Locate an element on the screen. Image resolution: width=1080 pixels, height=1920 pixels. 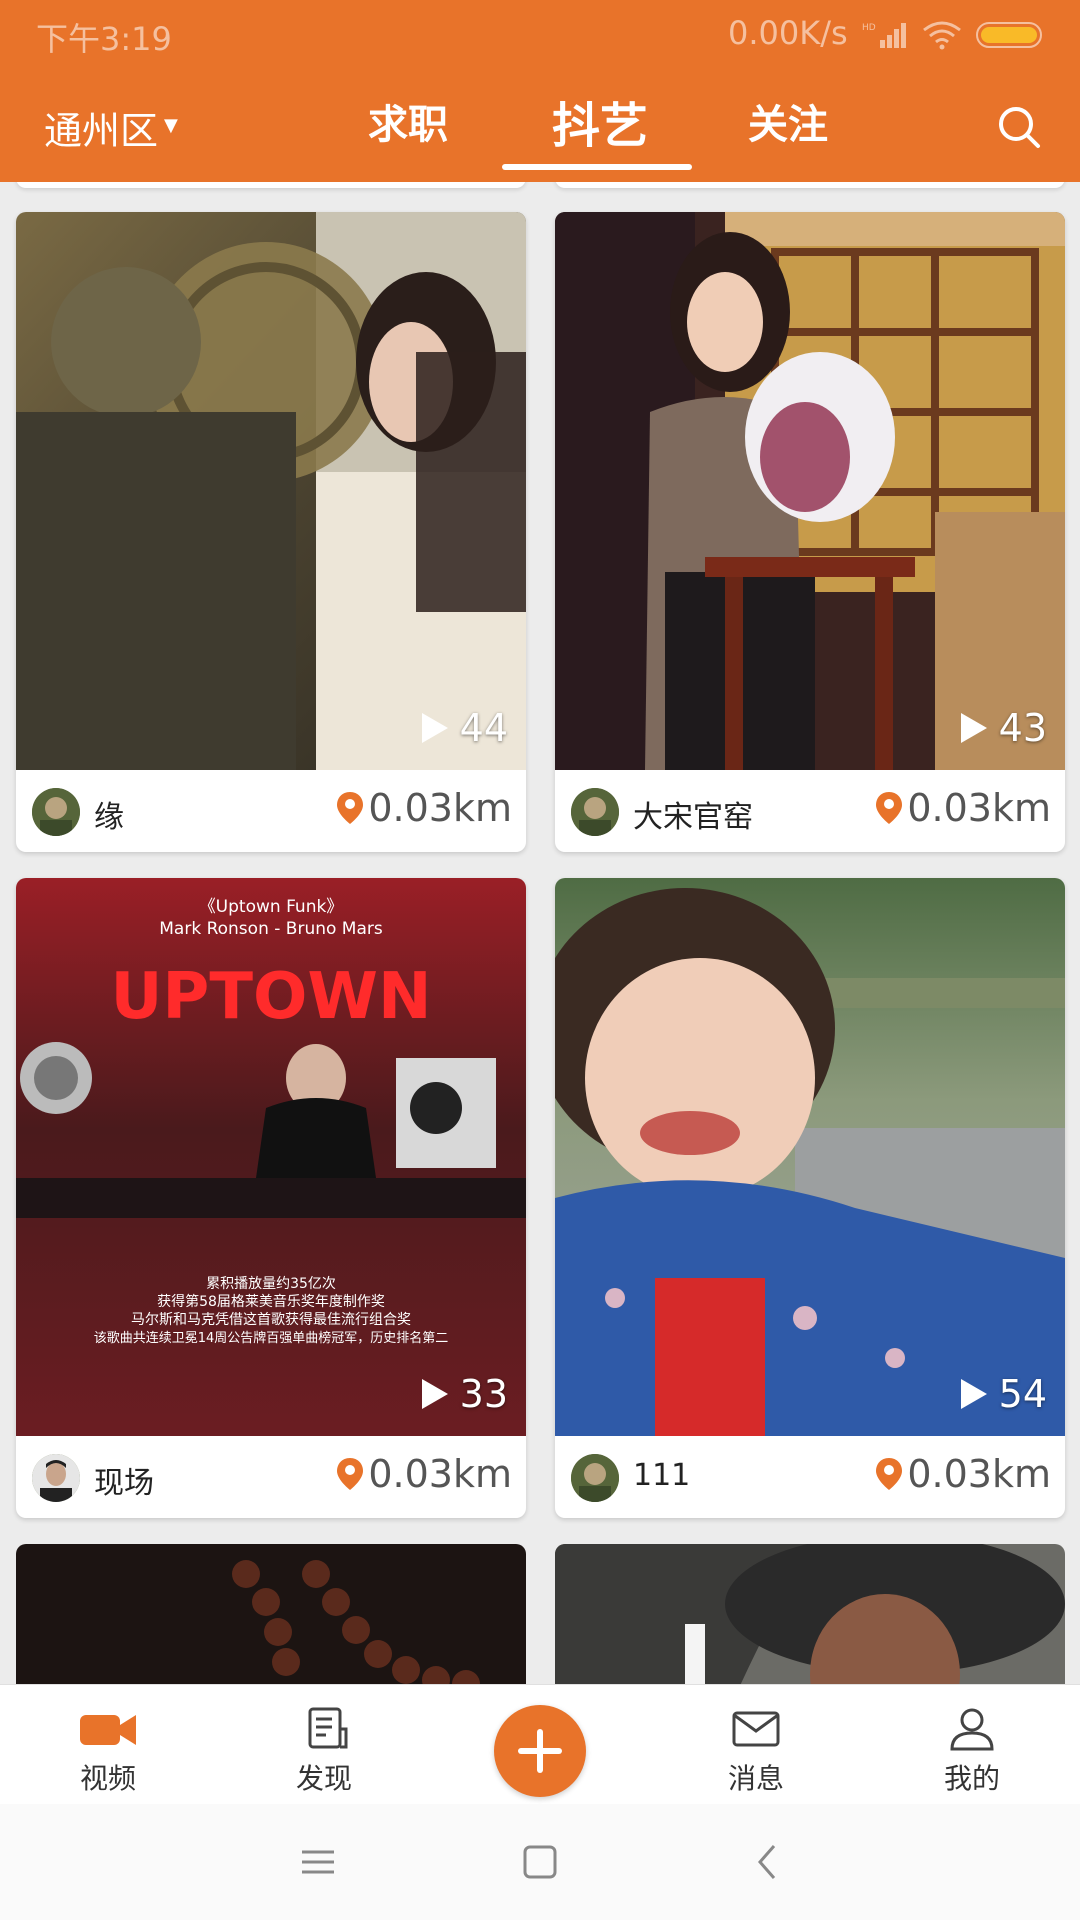
play-count-value: 44 is located at coordinates (483, 728).